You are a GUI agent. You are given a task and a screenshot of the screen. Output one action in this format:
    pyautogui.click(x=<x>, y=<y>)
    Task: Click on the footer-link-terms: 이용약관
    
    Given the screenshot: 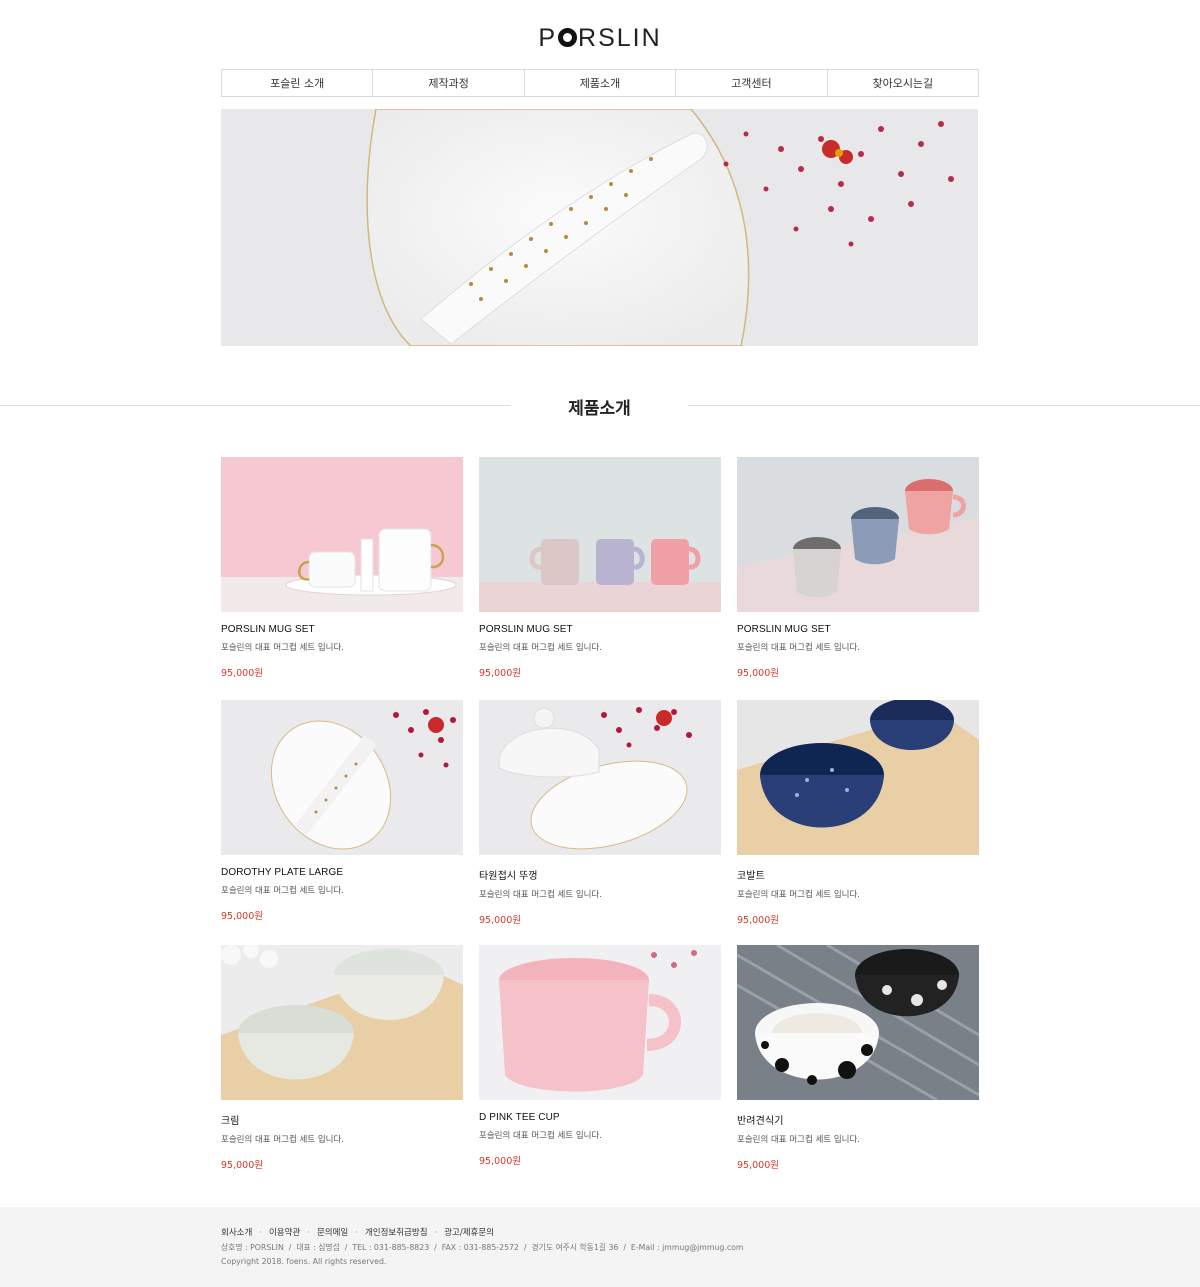 What is the action you would take?
    pyautogui.click(x=284, y=1233)
    